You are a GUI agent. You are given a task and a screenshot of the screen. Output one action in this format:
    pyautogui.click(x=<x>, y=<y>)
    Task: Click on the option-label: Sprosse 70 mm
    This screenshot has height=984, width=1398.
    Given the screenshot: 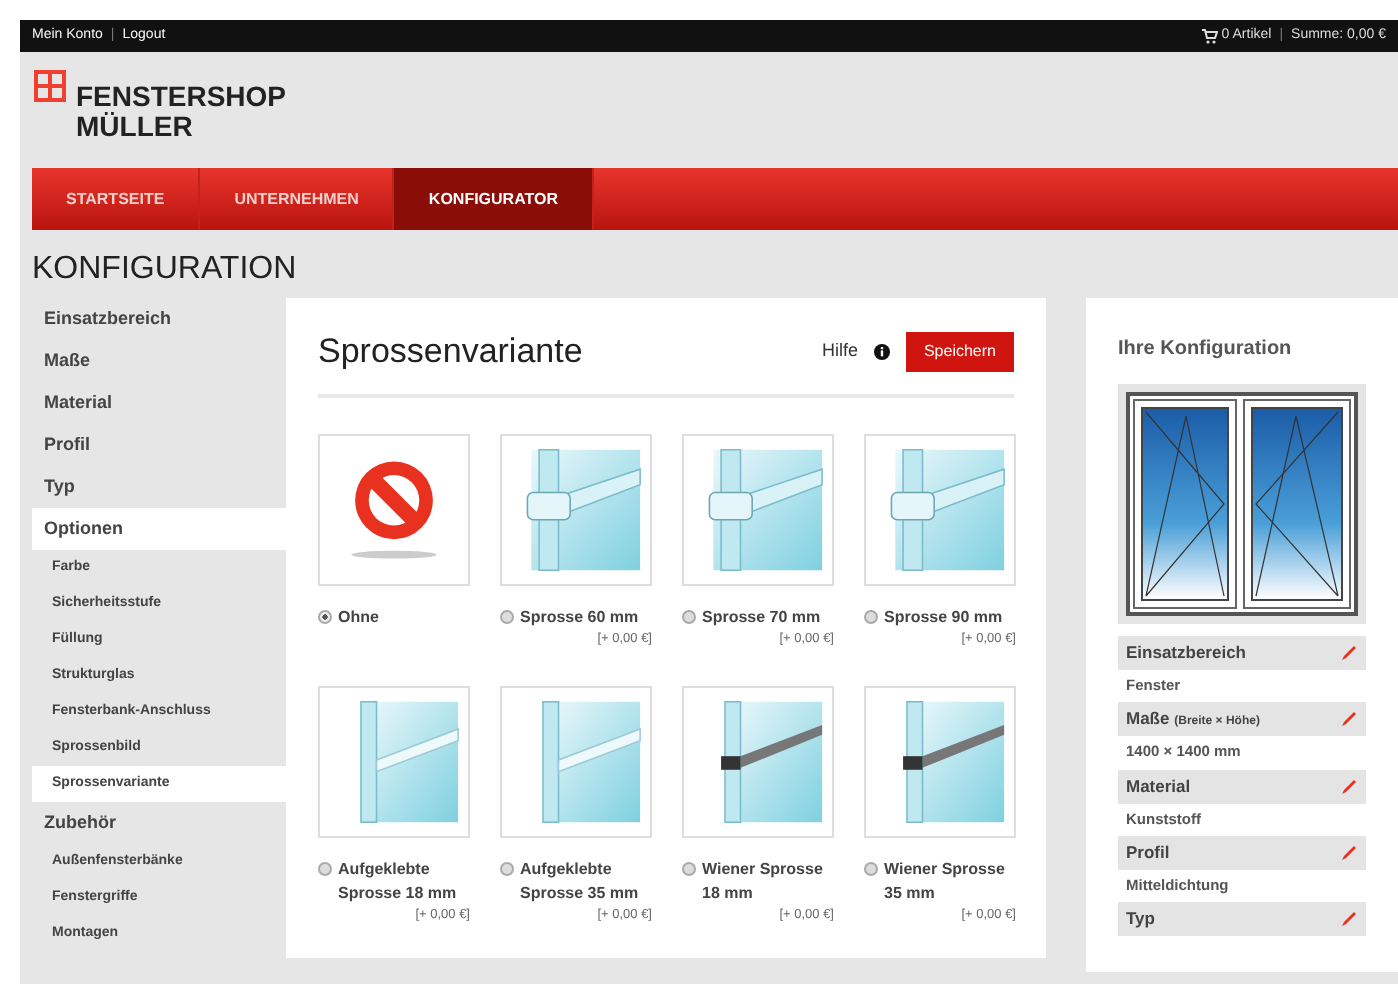 What is the action you would take?
    pyautogui.click(x=761, y=617)
    